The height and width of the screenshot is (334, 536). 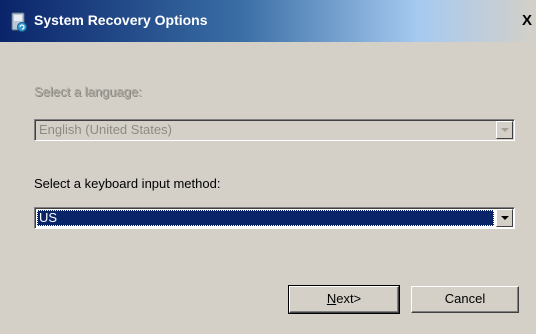 What do you see at coordinates (274, 130) in the screenshot?
I see `language-select: English (United States)` at bounding box center [274, 130].